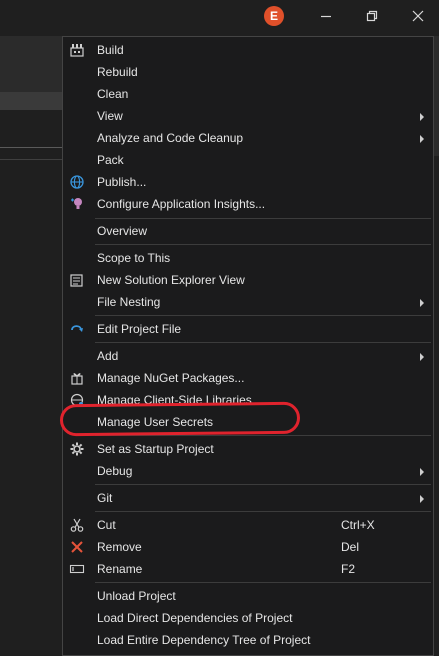  What do you see at coordinates (110, 160) in the screenshot?
I see `menu-item-label: Pack` at bounding box center [110, 160].